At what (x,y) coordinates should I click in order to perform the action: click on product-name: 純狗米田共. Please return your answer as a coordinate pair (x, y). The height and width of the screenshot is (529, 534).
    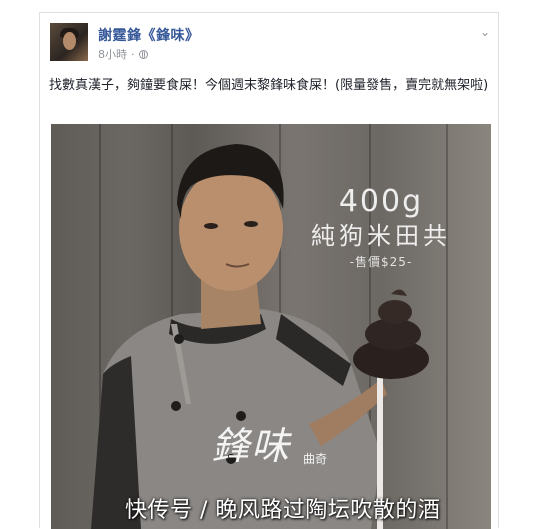
    Looking at the image, I should click on (381, 236).